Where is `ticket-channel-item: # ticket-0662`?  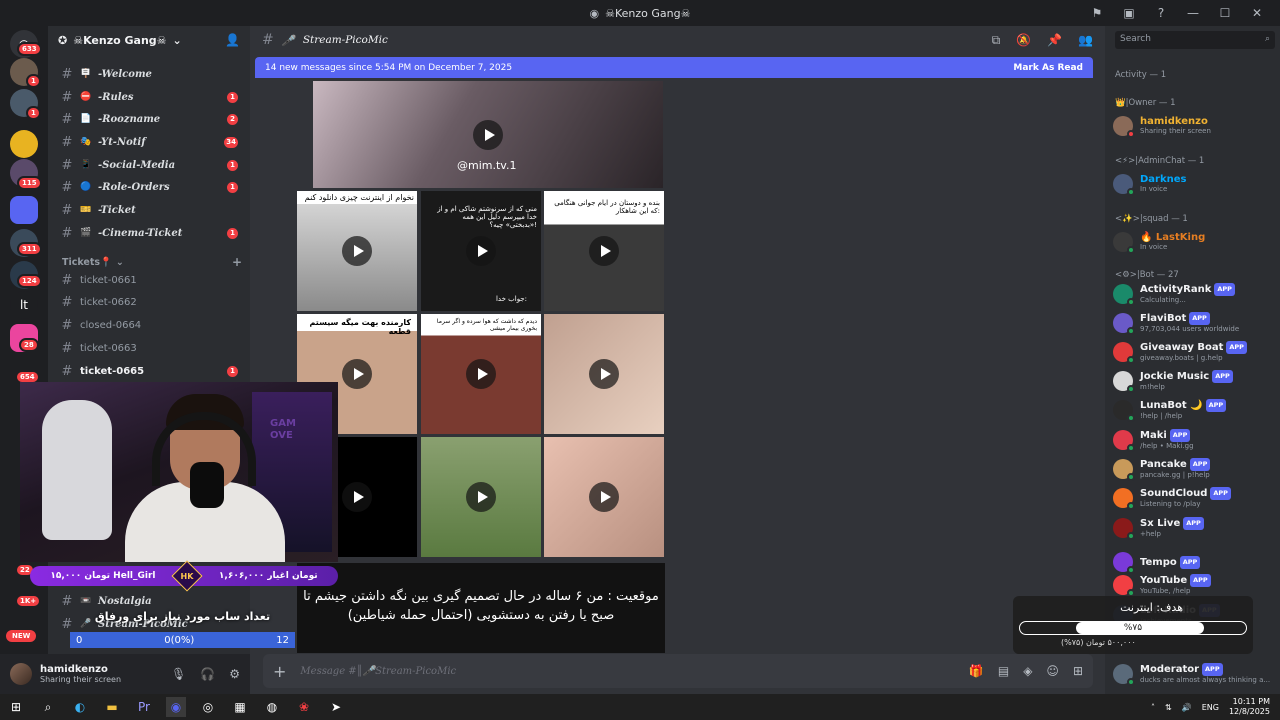
ticket-channel-item: # ticket-0662 is located at coordinates (151, 302).